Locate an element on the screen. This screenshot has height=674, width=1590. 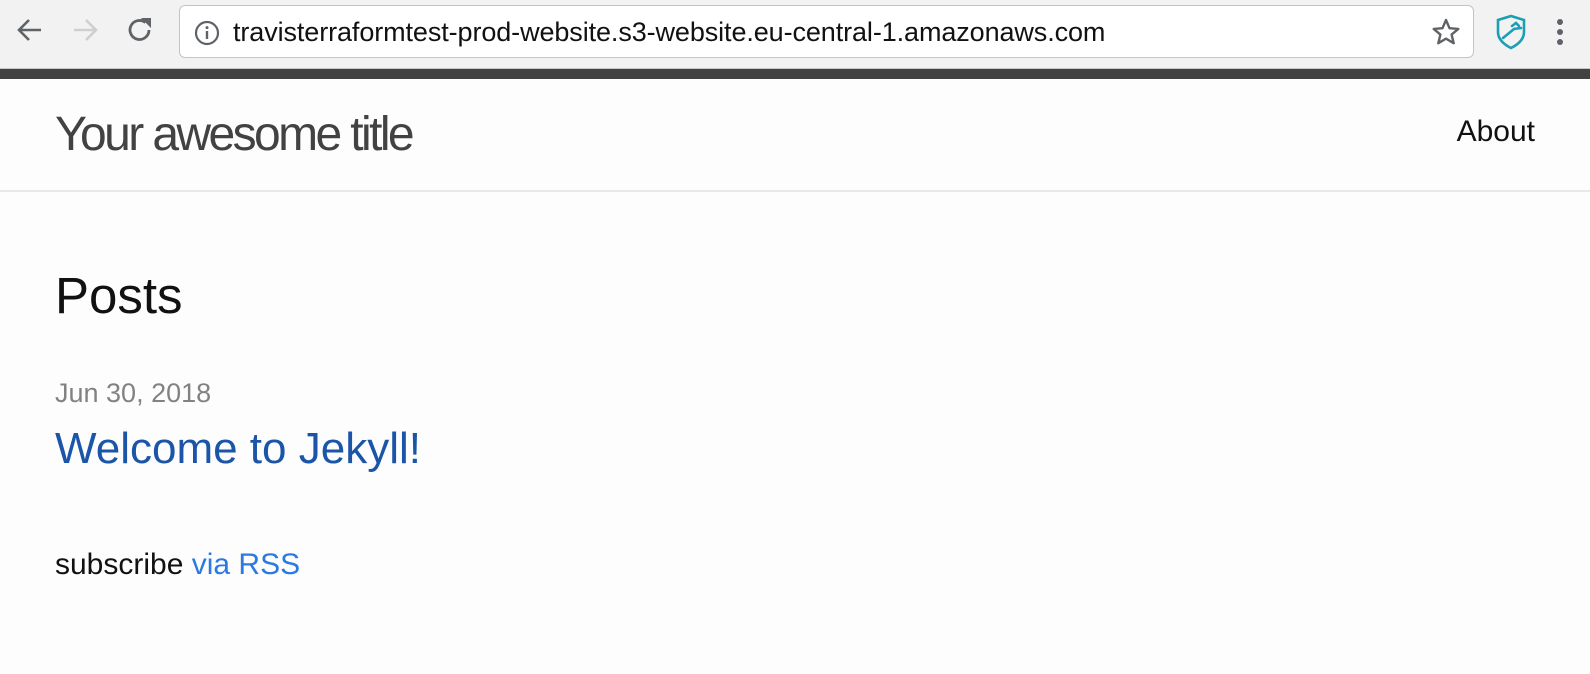
arrow-left-icon is located at coordinates (29, 30).